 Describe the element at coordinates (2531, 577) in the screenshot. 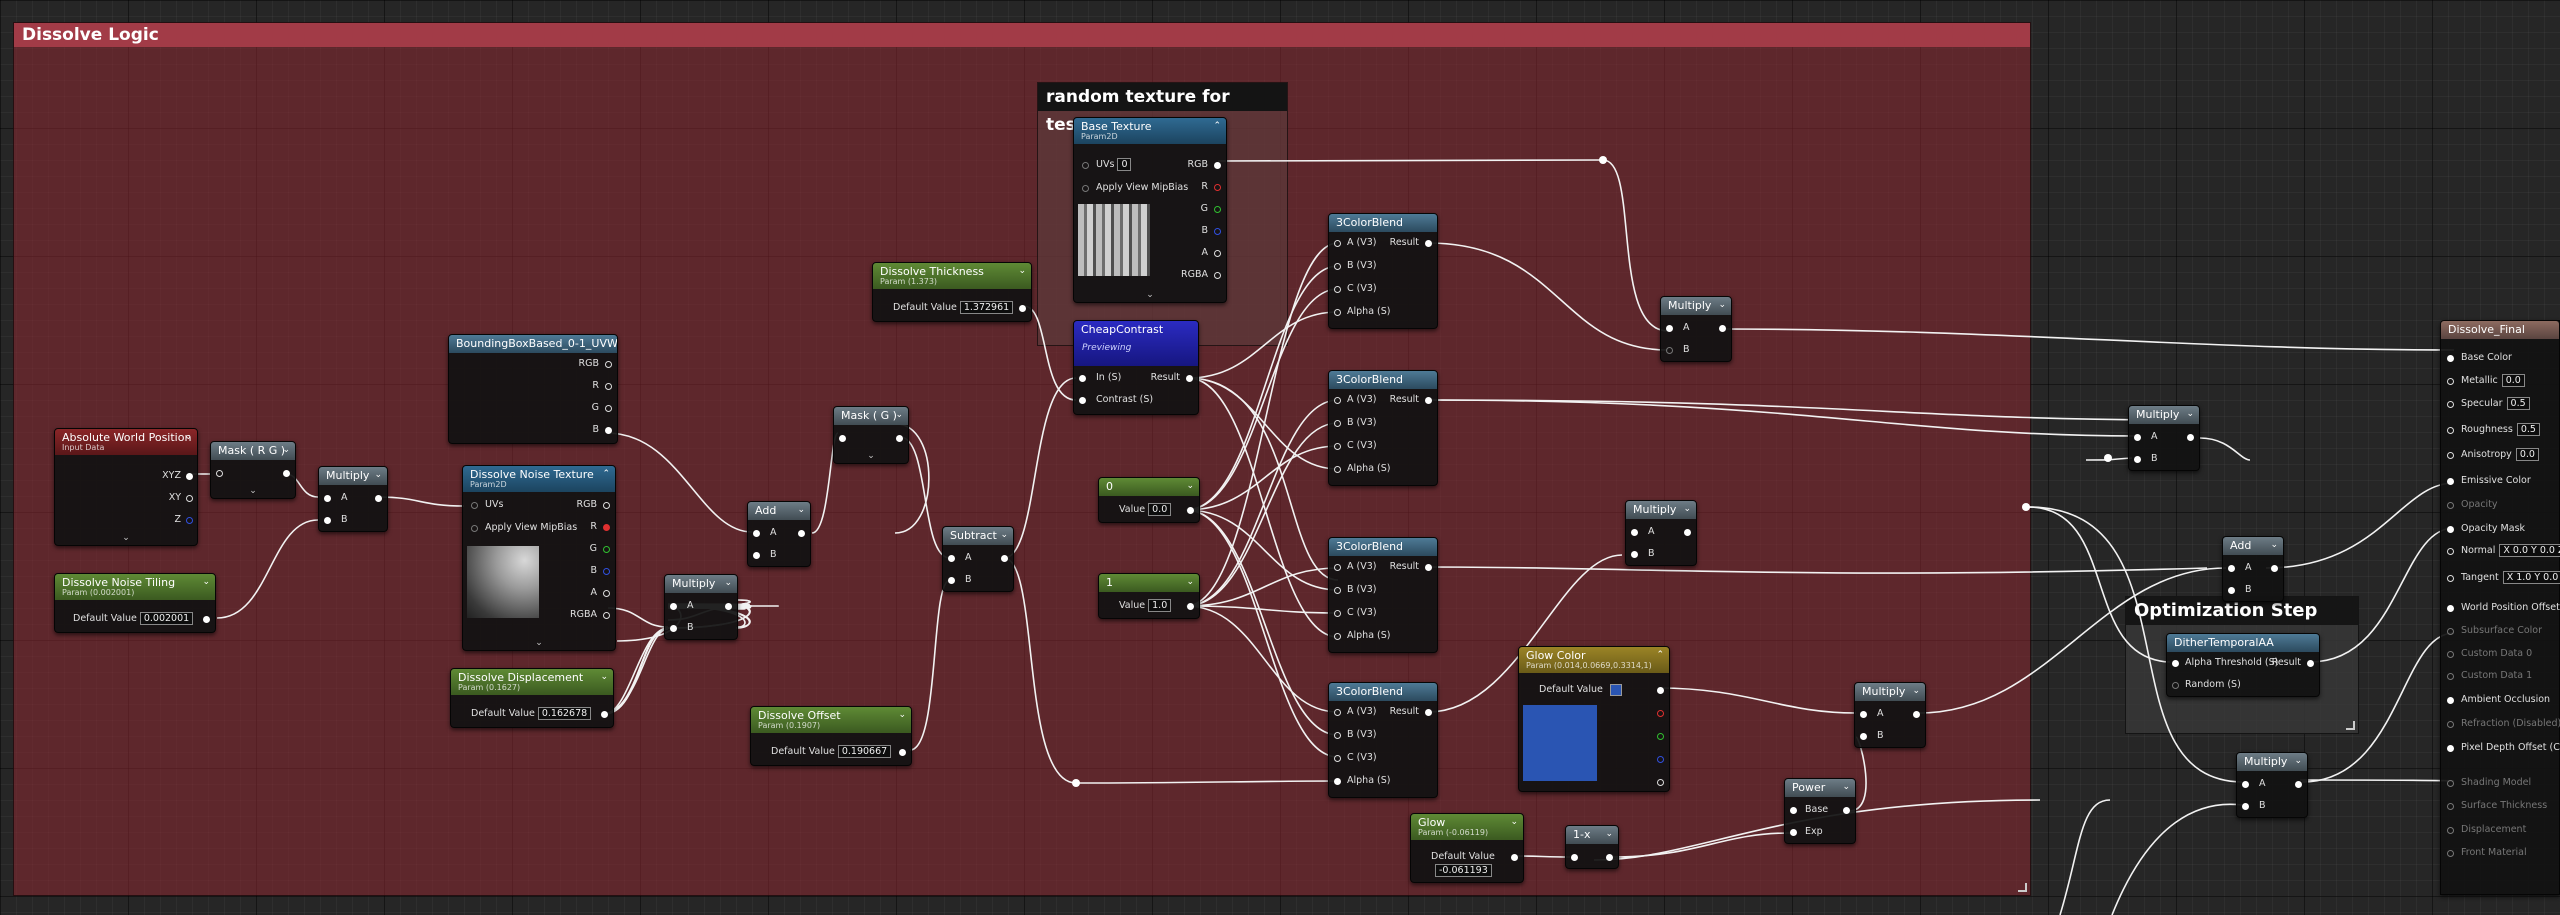

I see `pin-value-field: X 1.0 Y 0.0 Z` at that location.